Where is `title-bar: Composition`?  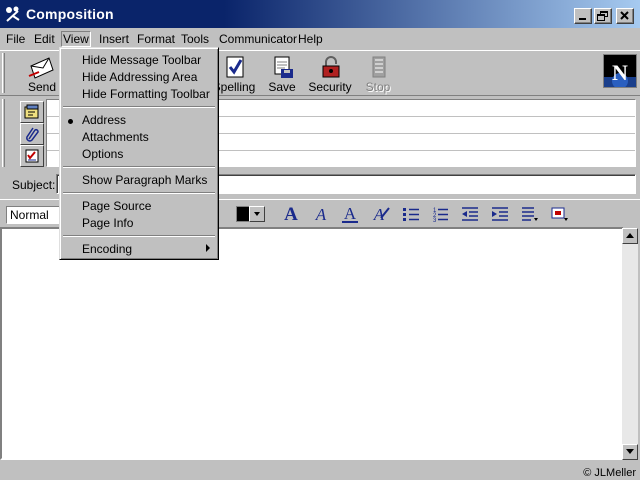
title-bar: Composition is located at coordinates (320, 14).